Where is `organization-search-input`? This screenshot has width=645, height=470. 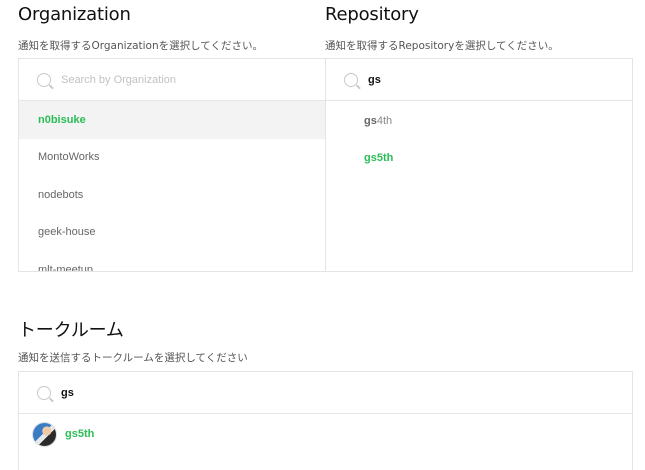
organization-search-input is located at coordinates (171, 79).